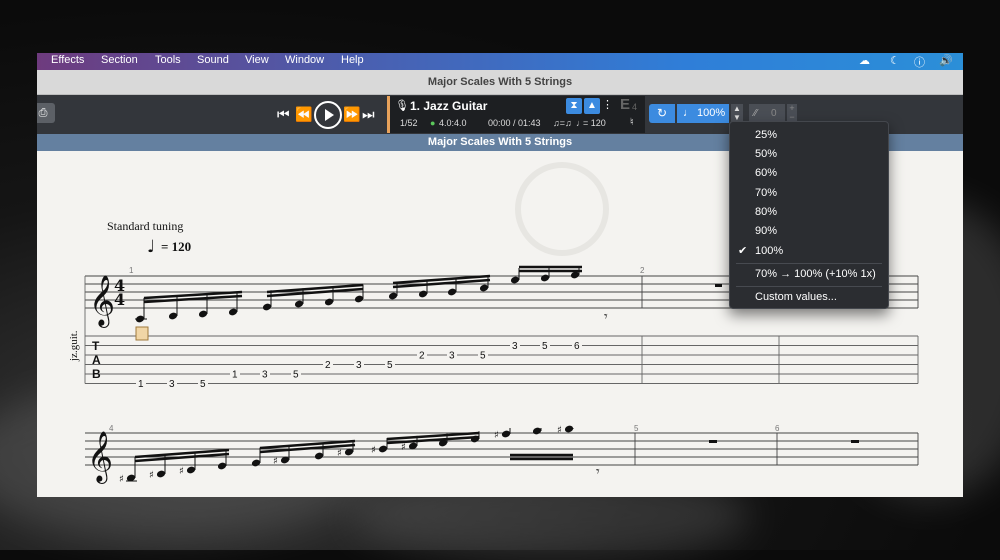  Describe the element at coordinates (946, 60) in the screenshot. I see `volume-icon: 🔊` at that location.